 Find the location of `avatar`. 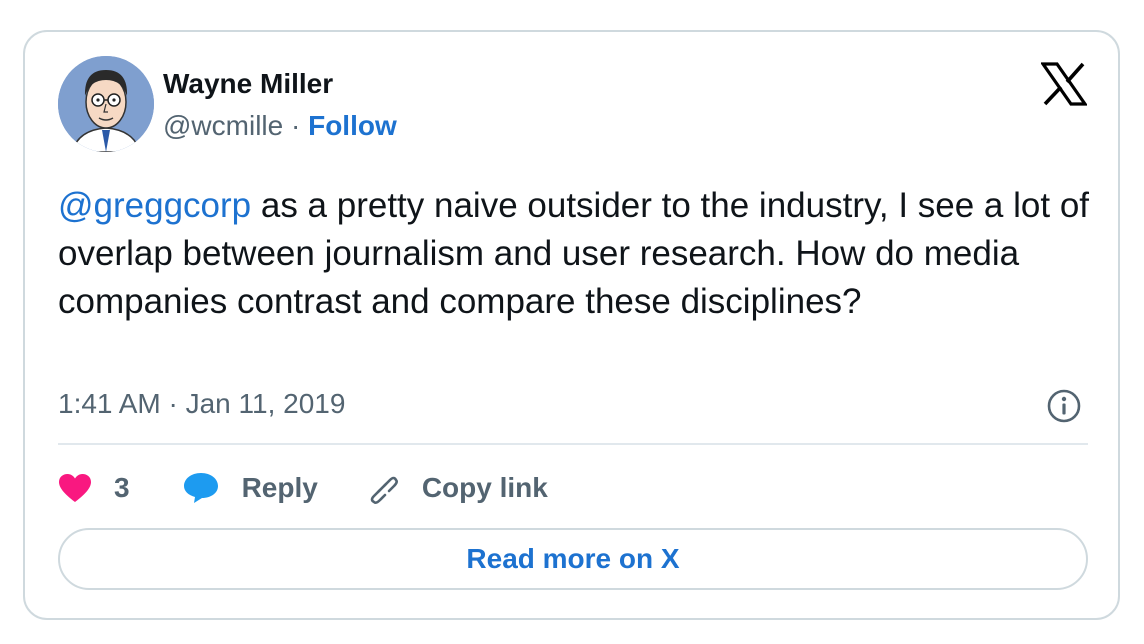

avatar is located at coordinates (106, 104).